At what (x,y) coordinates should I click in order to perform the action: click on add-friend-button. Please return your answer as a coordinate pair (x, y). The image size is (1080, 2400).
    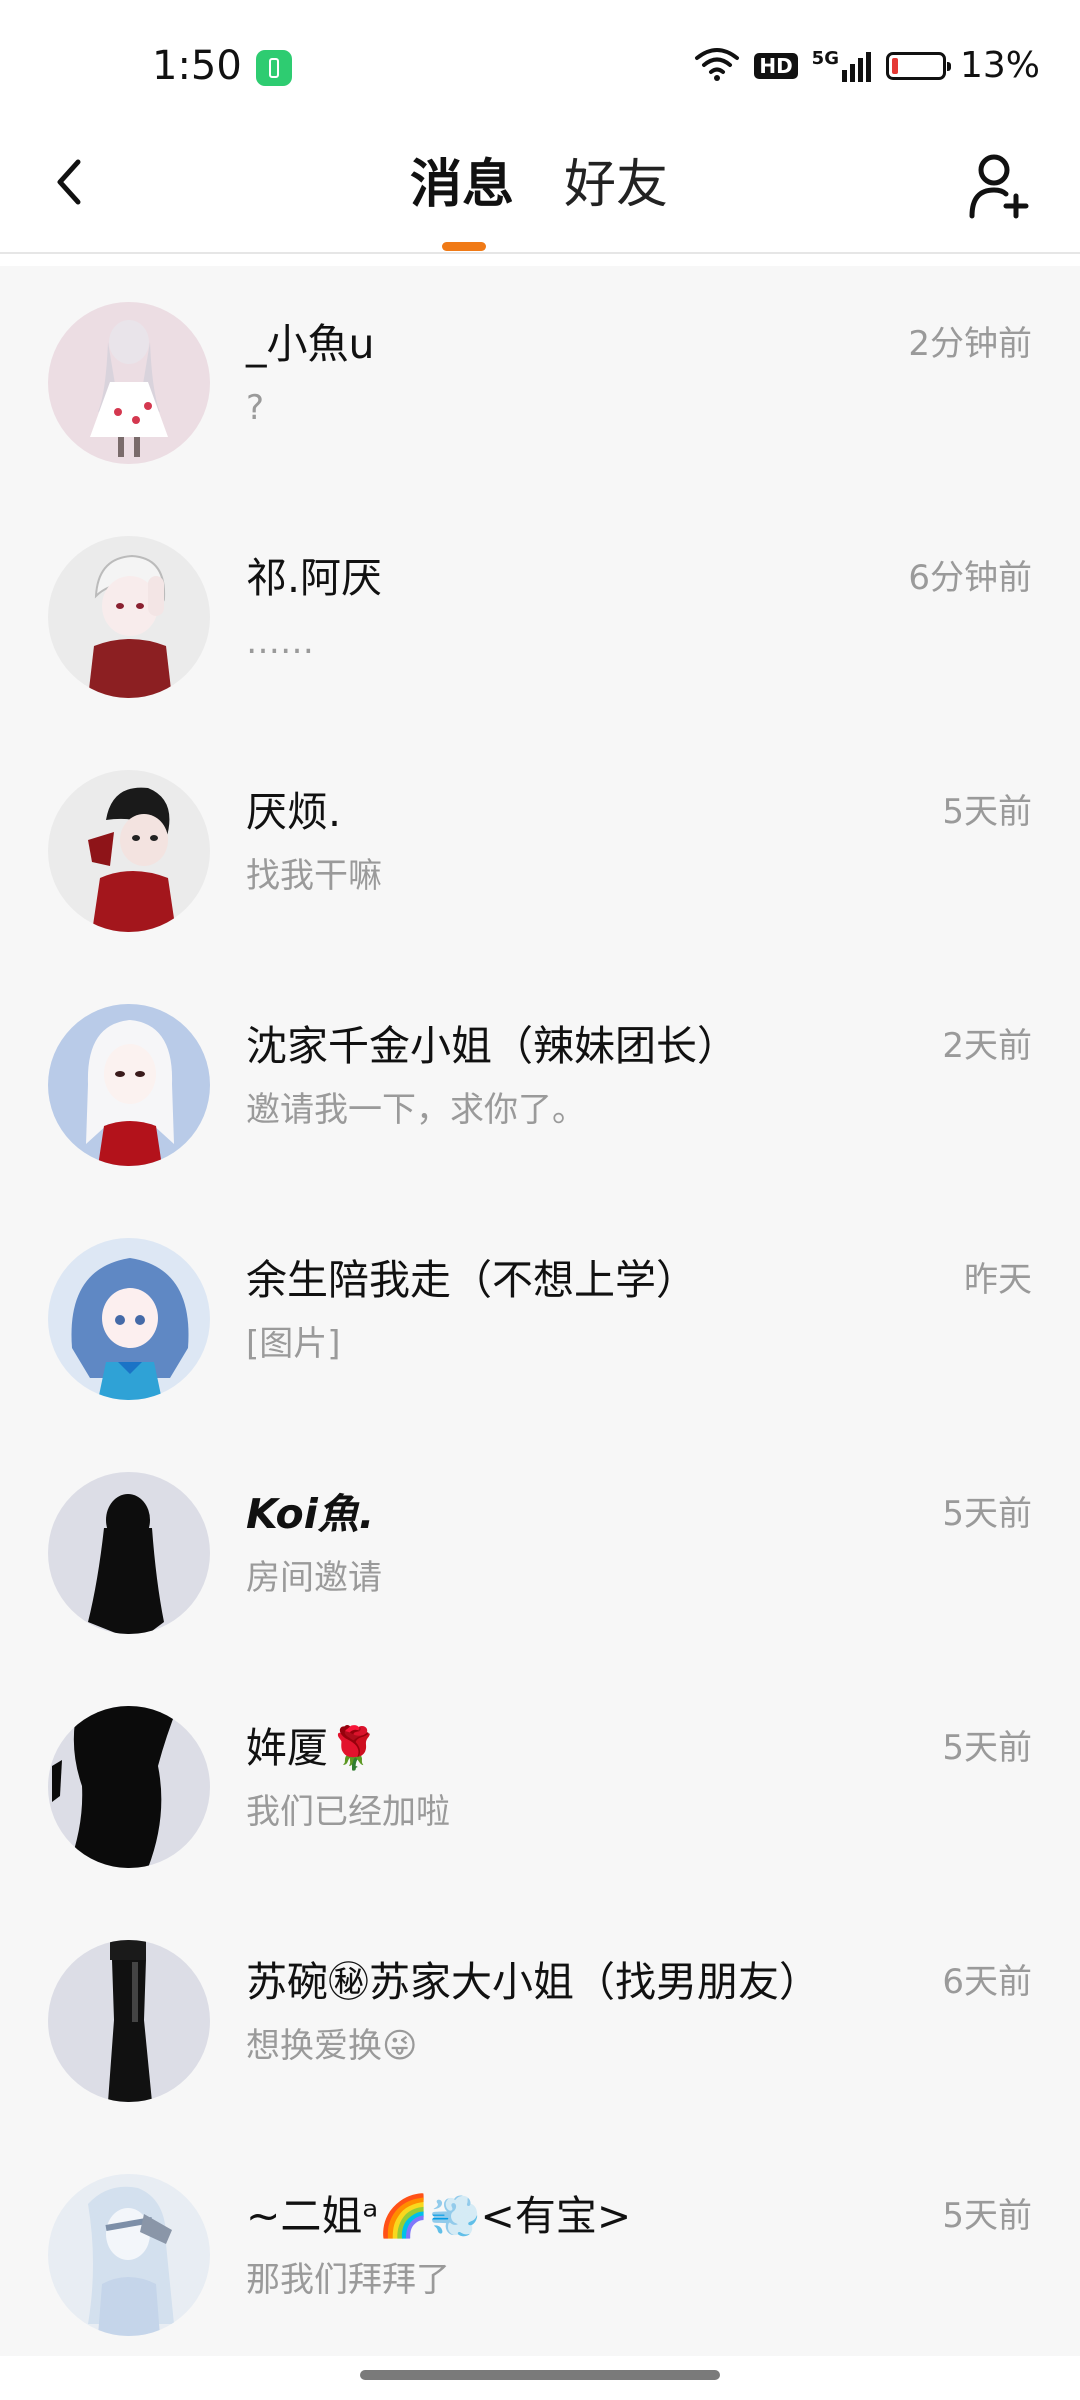
    Looking at the image, I should click on (1000, 186).